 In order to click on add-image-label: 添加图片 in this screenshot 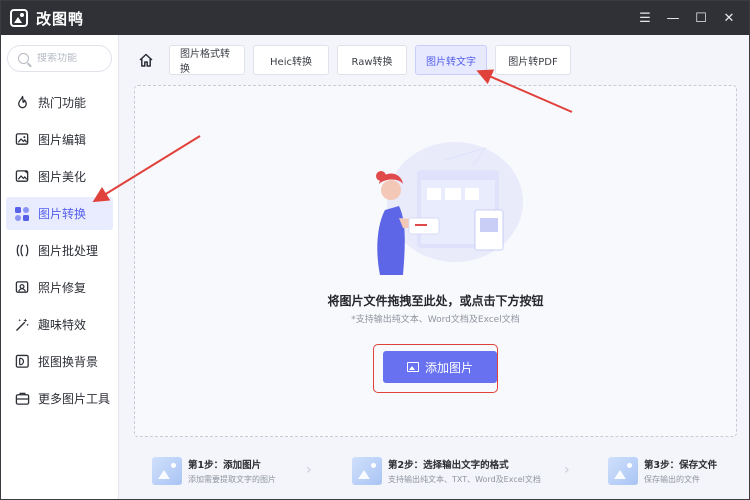, I will do `click(448, 367)`.